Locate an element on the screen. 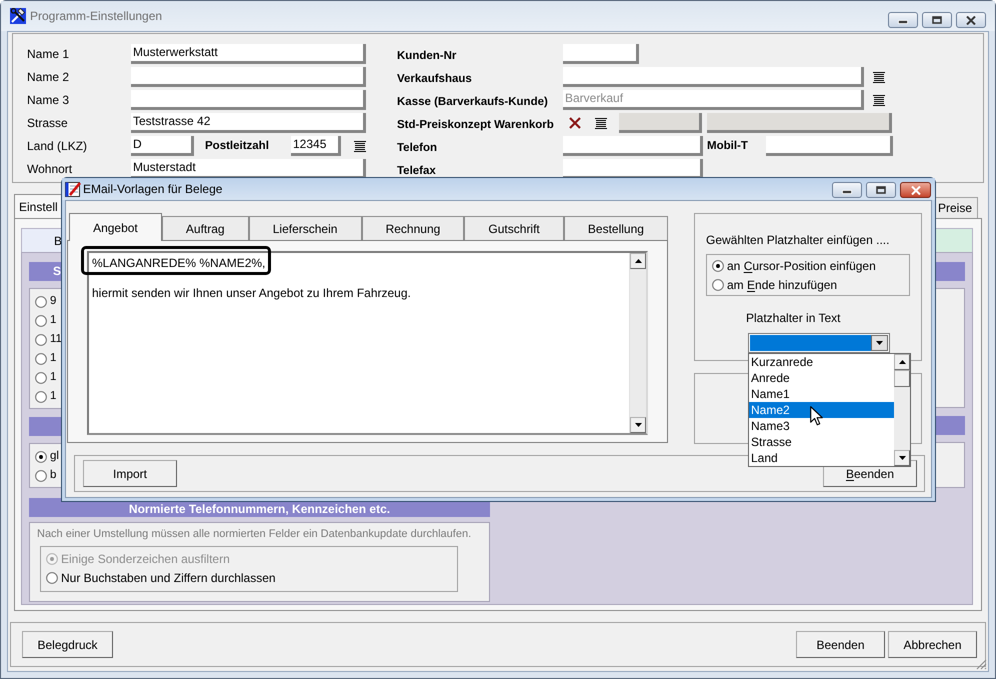 The height and width of the screenshot is (679, 996). field-label: Mobil-T is located at coordinates (727, 146).